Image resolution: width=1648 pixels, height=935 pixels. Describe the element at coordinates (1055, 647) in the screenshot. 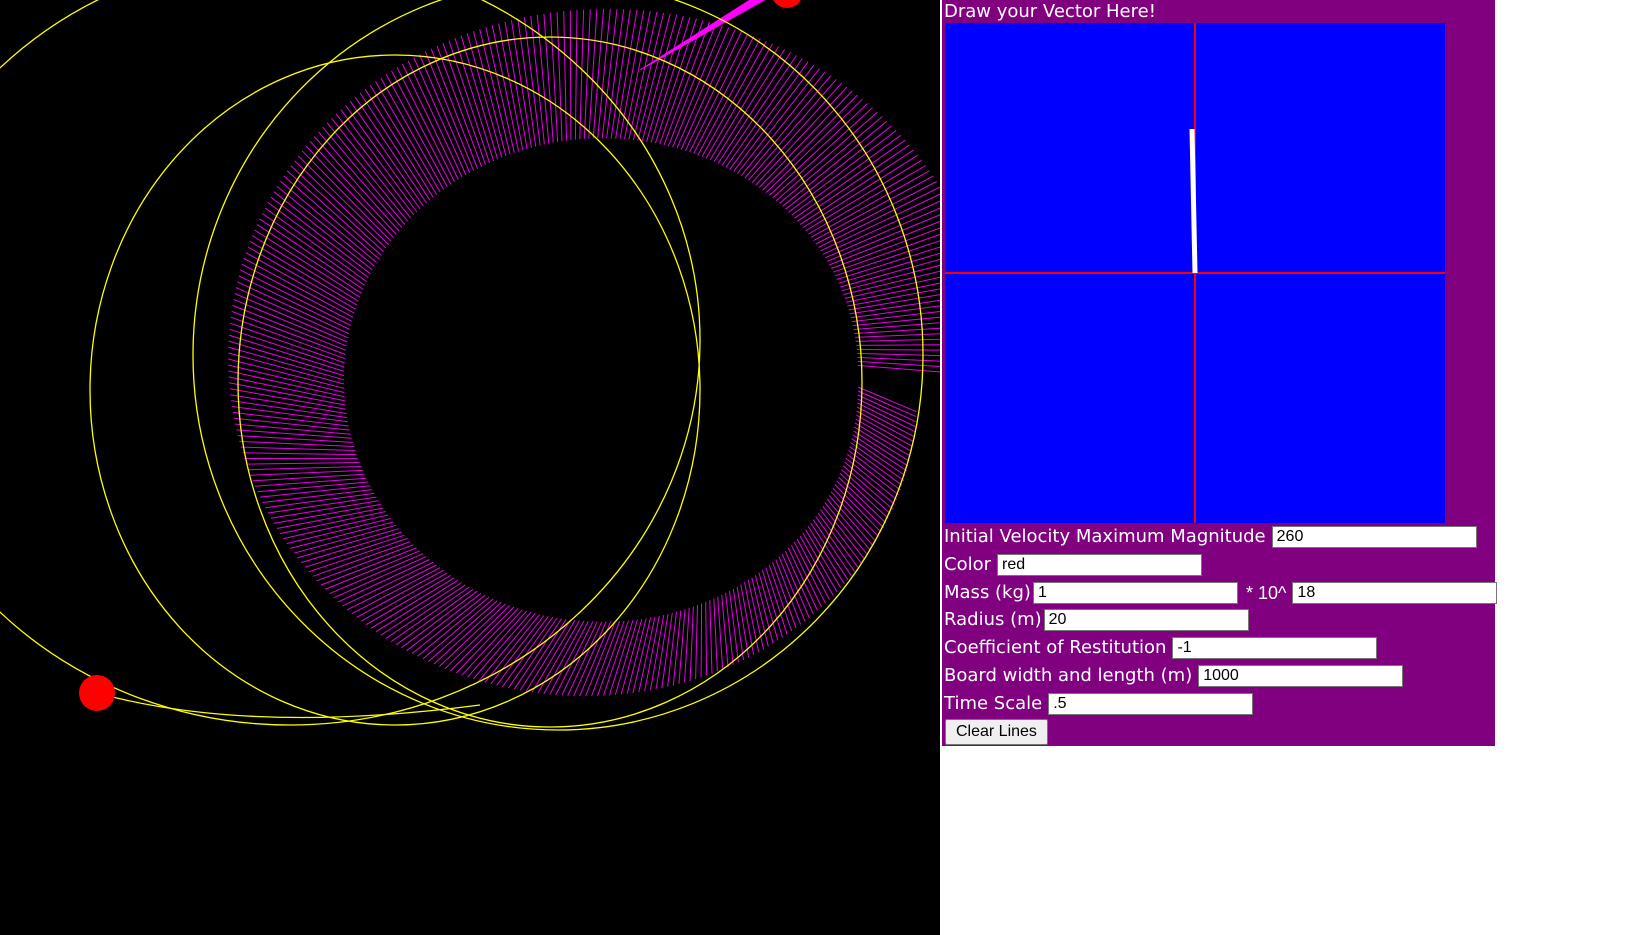

I see `restitution-label: Coefficient of Restitution` at that location.